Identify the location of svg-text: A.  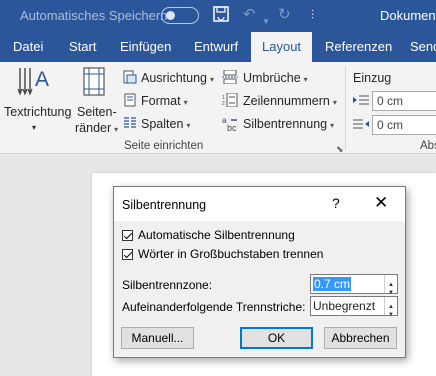
(42, 79).